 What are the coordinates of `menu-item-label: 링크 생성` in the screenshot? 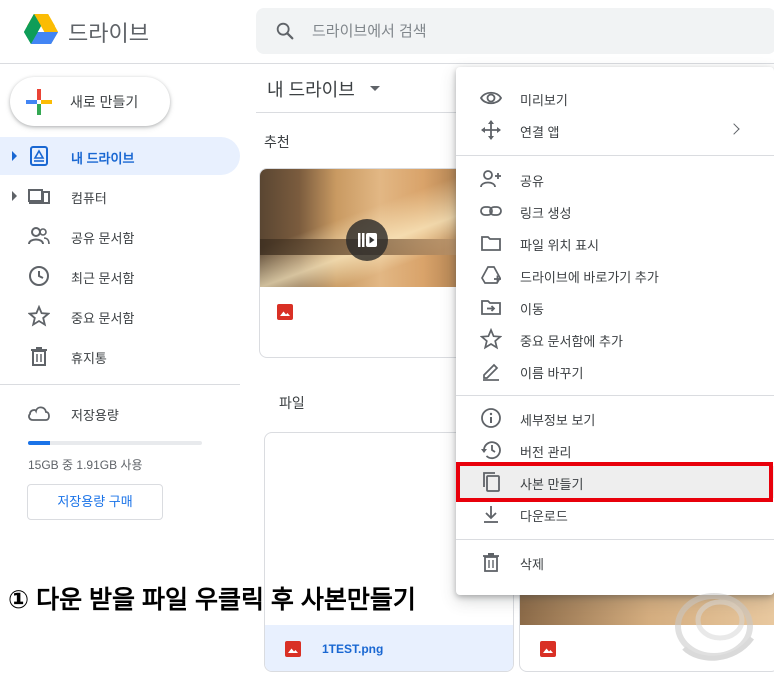 It's located at (546, 213).